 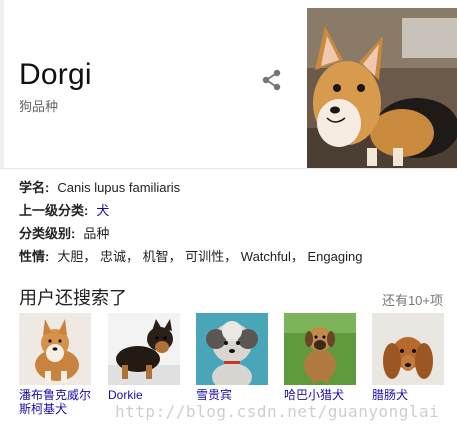 What do you see at coordinates (320, 395) in the screenshot?
I see `related-label: 哈巴小猎犬` at bounding box center [320, 395].